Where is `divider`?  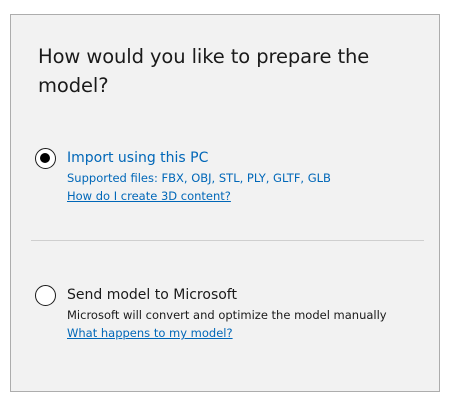 divider is located at coordinates (227, 240).